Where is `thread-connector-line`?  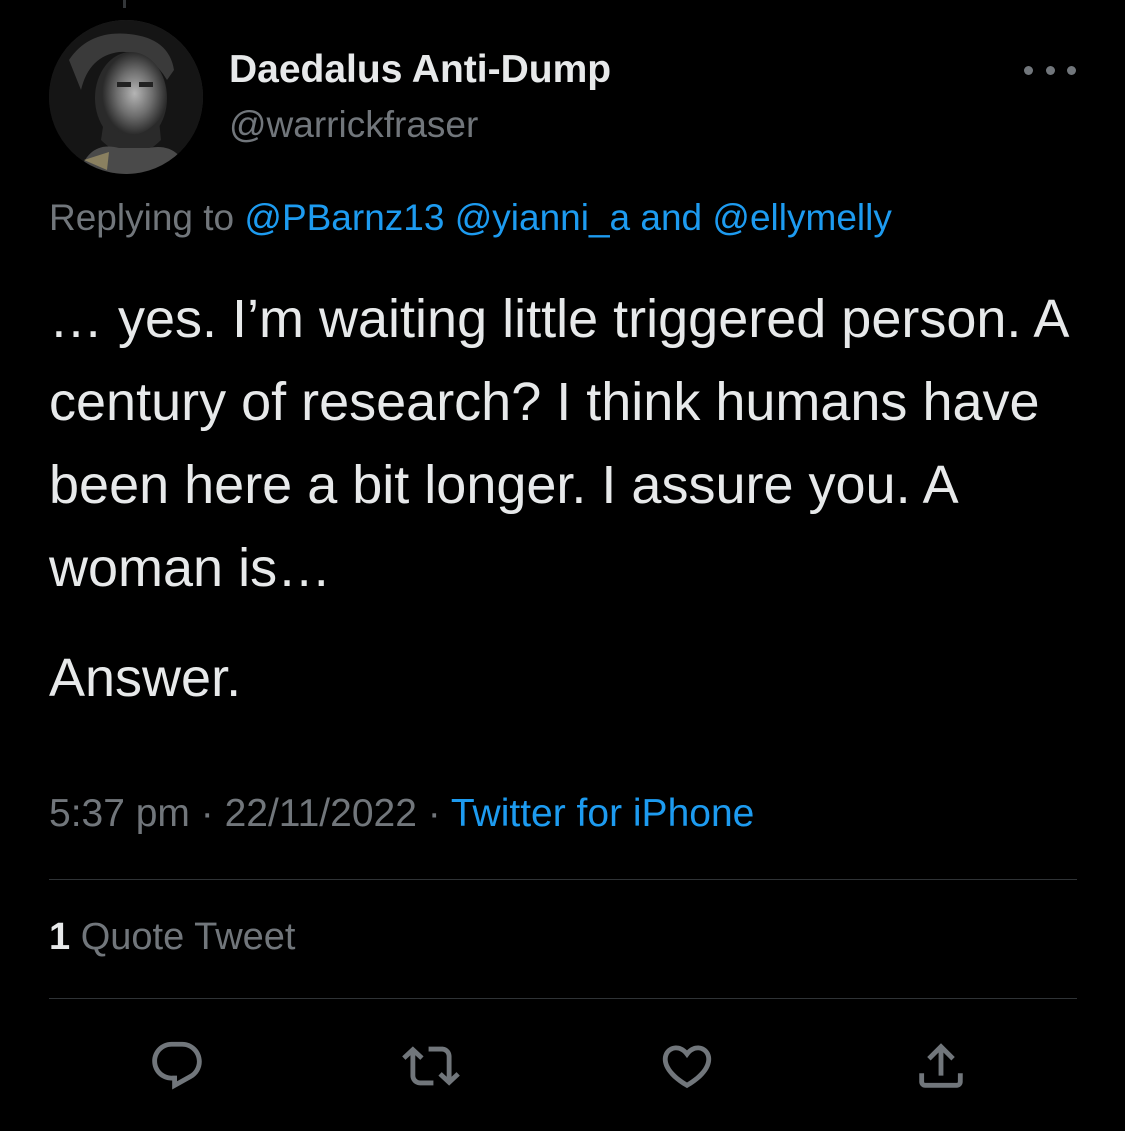
thread-connector-line is located at coordinates (124, 4).